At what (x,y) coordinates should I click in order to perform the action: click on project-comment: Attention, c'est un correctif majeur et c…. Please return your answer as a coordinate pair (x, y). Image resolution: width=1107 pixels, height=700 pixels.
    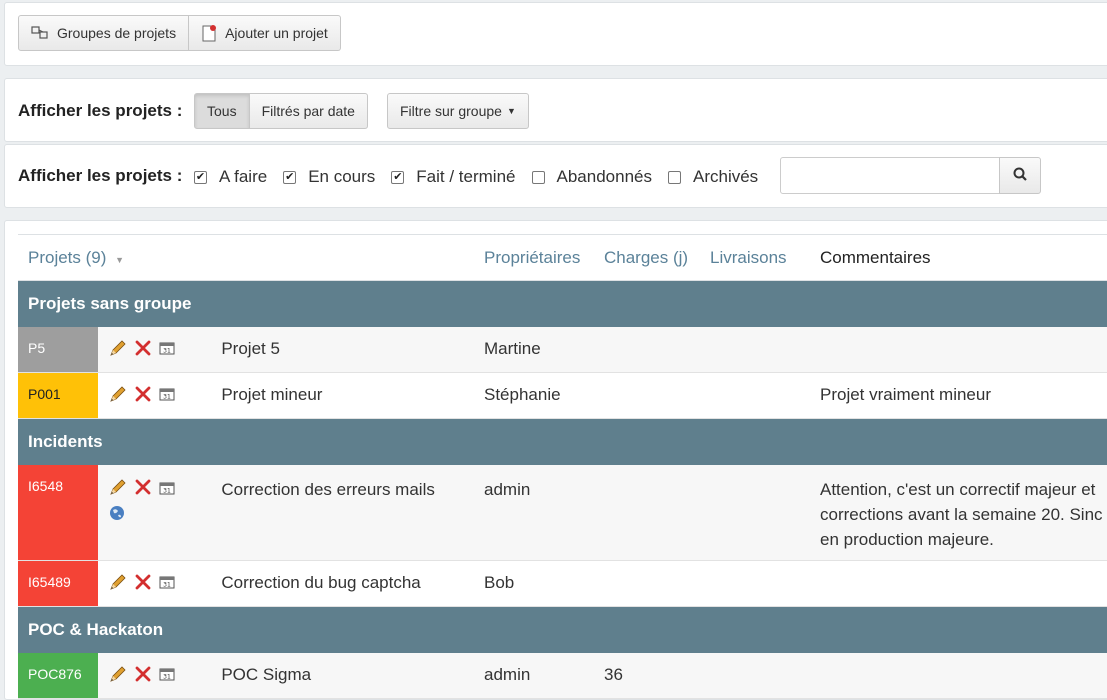
    Looking at the image, I should click on (958, 512).